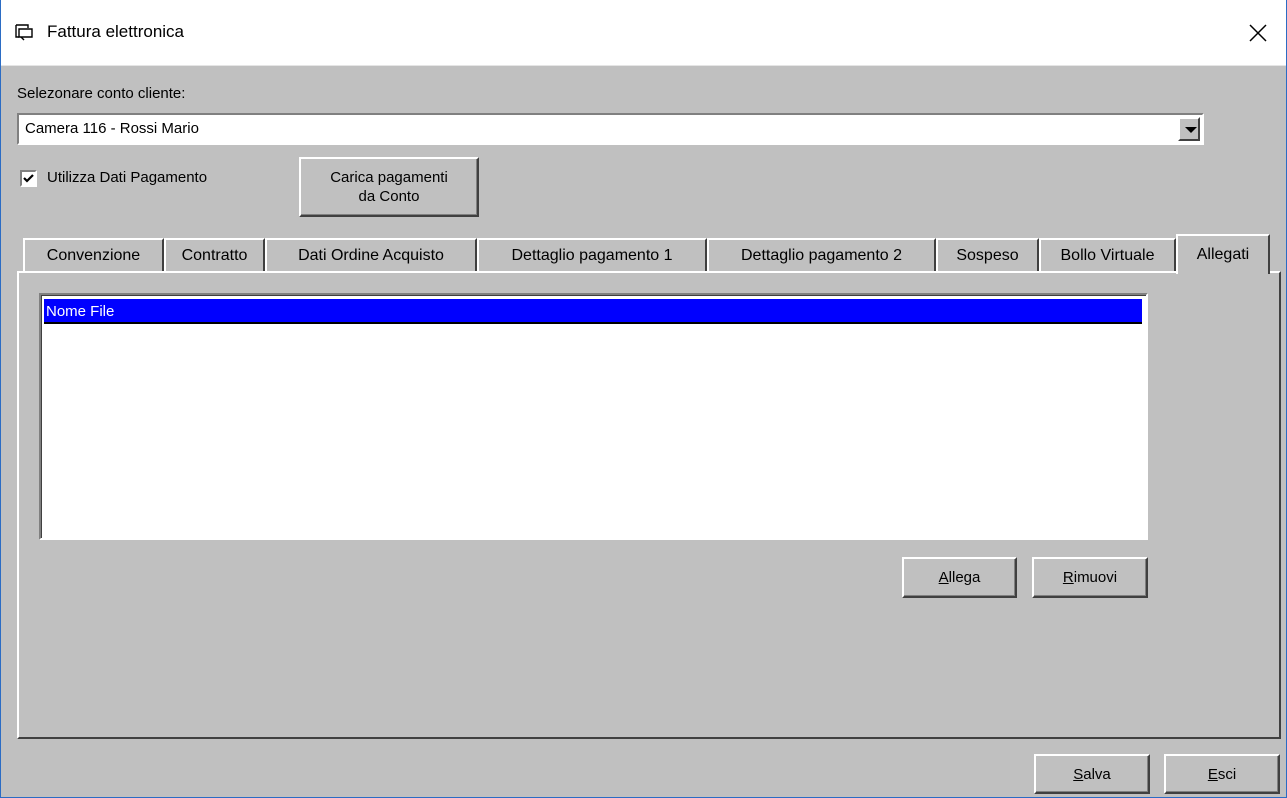  I want to click on tab-label: Sospeso, so click(987, 255).